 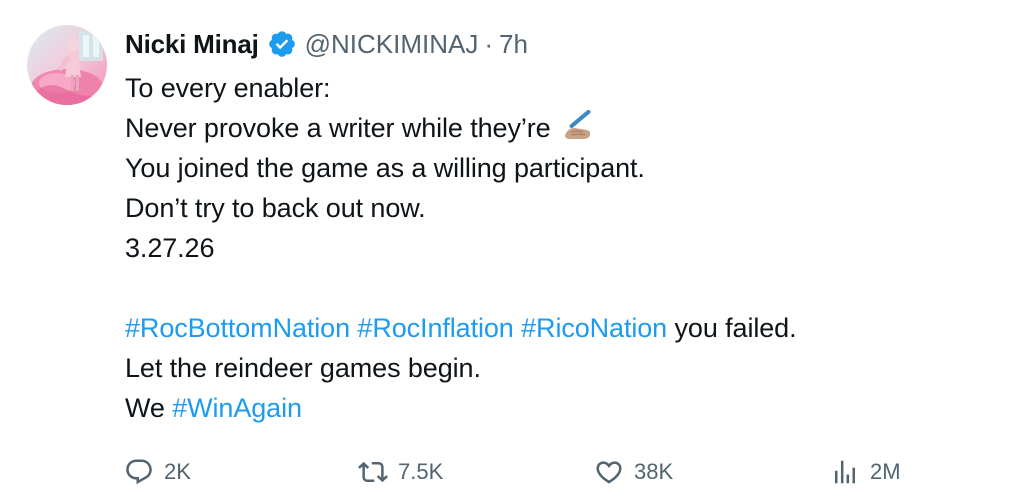 I want to click on repost-button: 7.5K, so click(x=400, y=472).